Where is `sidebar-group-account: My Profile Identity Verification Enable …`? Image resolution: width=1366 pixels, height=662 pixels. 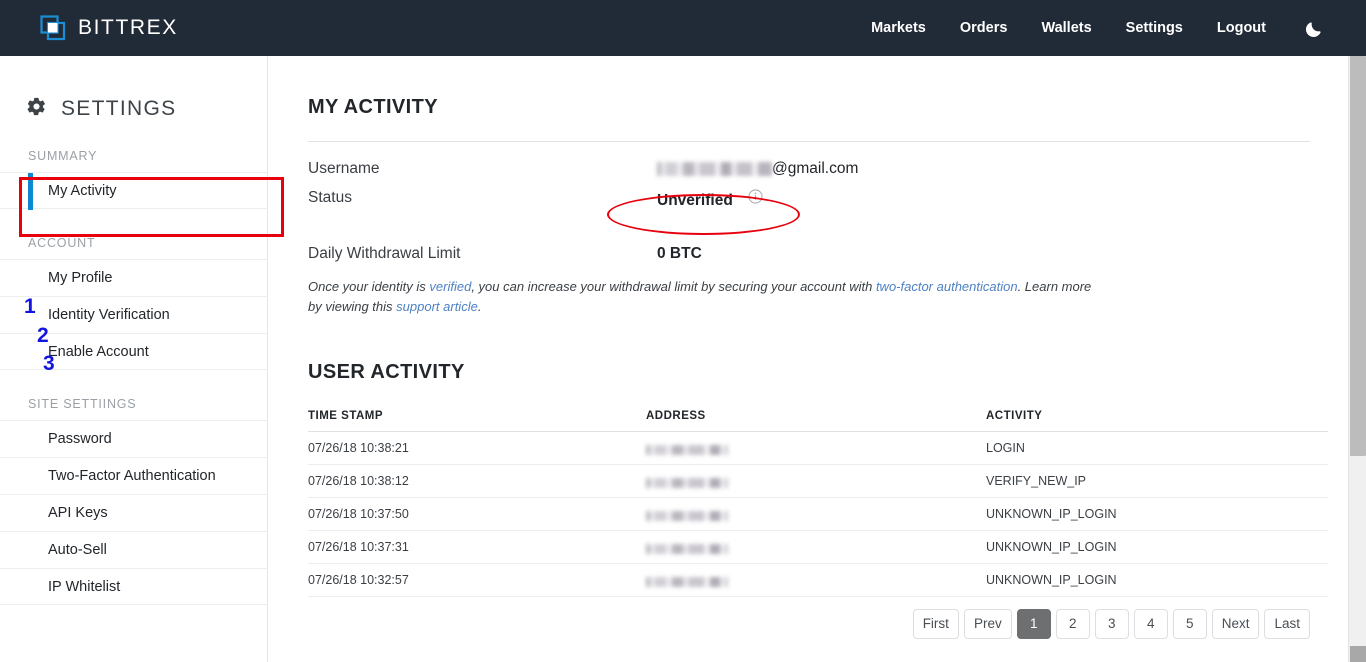 sidebar-group-account: My Profile Identity Verification Enable … is located at coordinates (133, 314).